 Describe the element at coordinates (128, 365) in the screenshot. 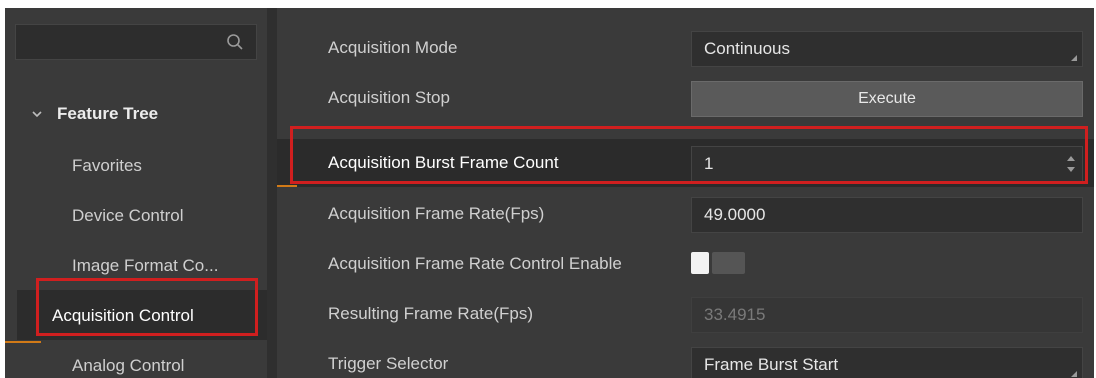

I see `tree-item-label: Analog Control` at that location.